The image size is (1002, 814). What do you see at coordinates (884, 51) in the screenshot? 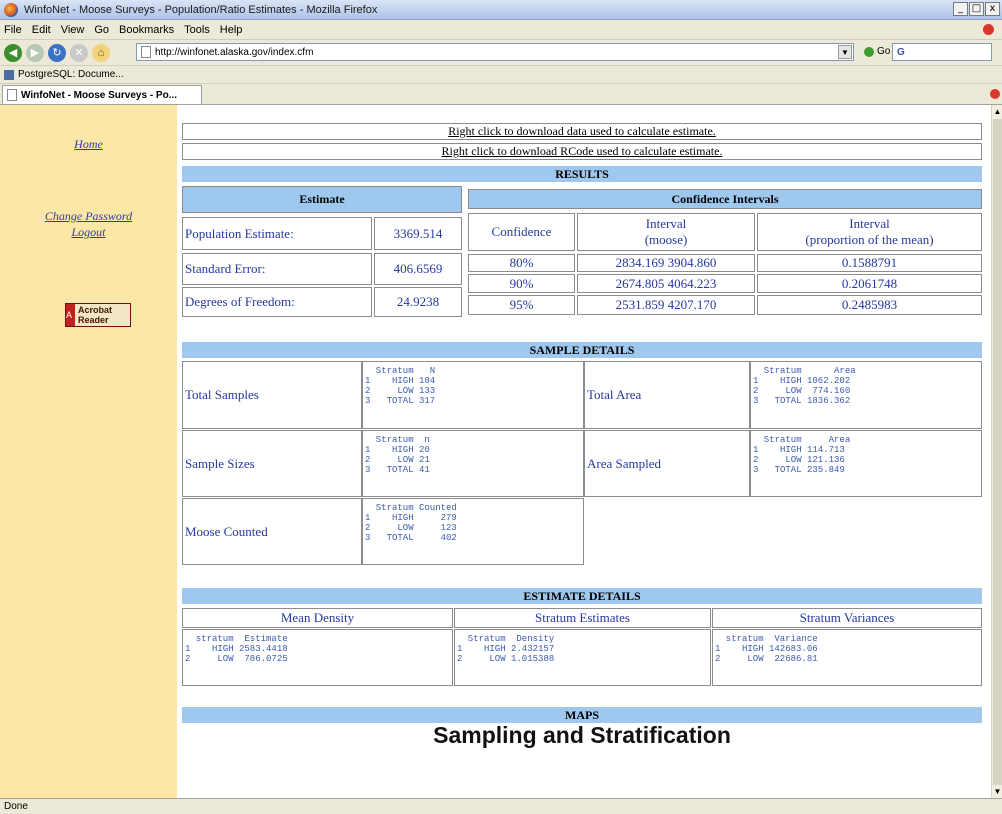
I see `go-label: Go` at bounding box center [884, 51].